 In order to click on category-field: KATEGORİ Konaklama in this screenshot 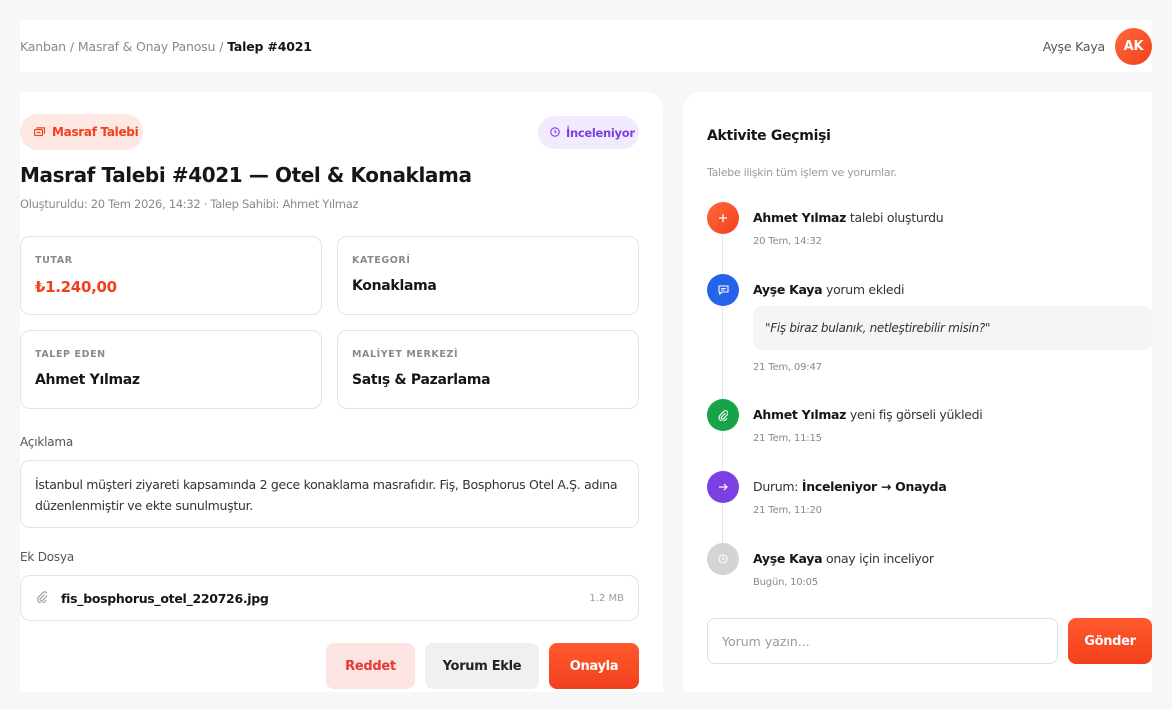, I will do `click(488, 275)`.